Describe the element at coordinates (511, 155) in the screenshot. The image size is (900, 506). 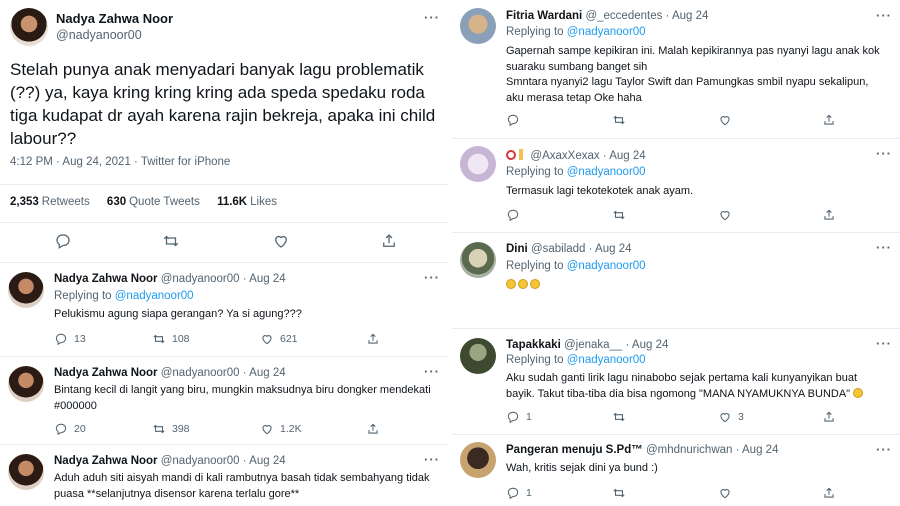
I see `circle-emoji-icon` at that location.